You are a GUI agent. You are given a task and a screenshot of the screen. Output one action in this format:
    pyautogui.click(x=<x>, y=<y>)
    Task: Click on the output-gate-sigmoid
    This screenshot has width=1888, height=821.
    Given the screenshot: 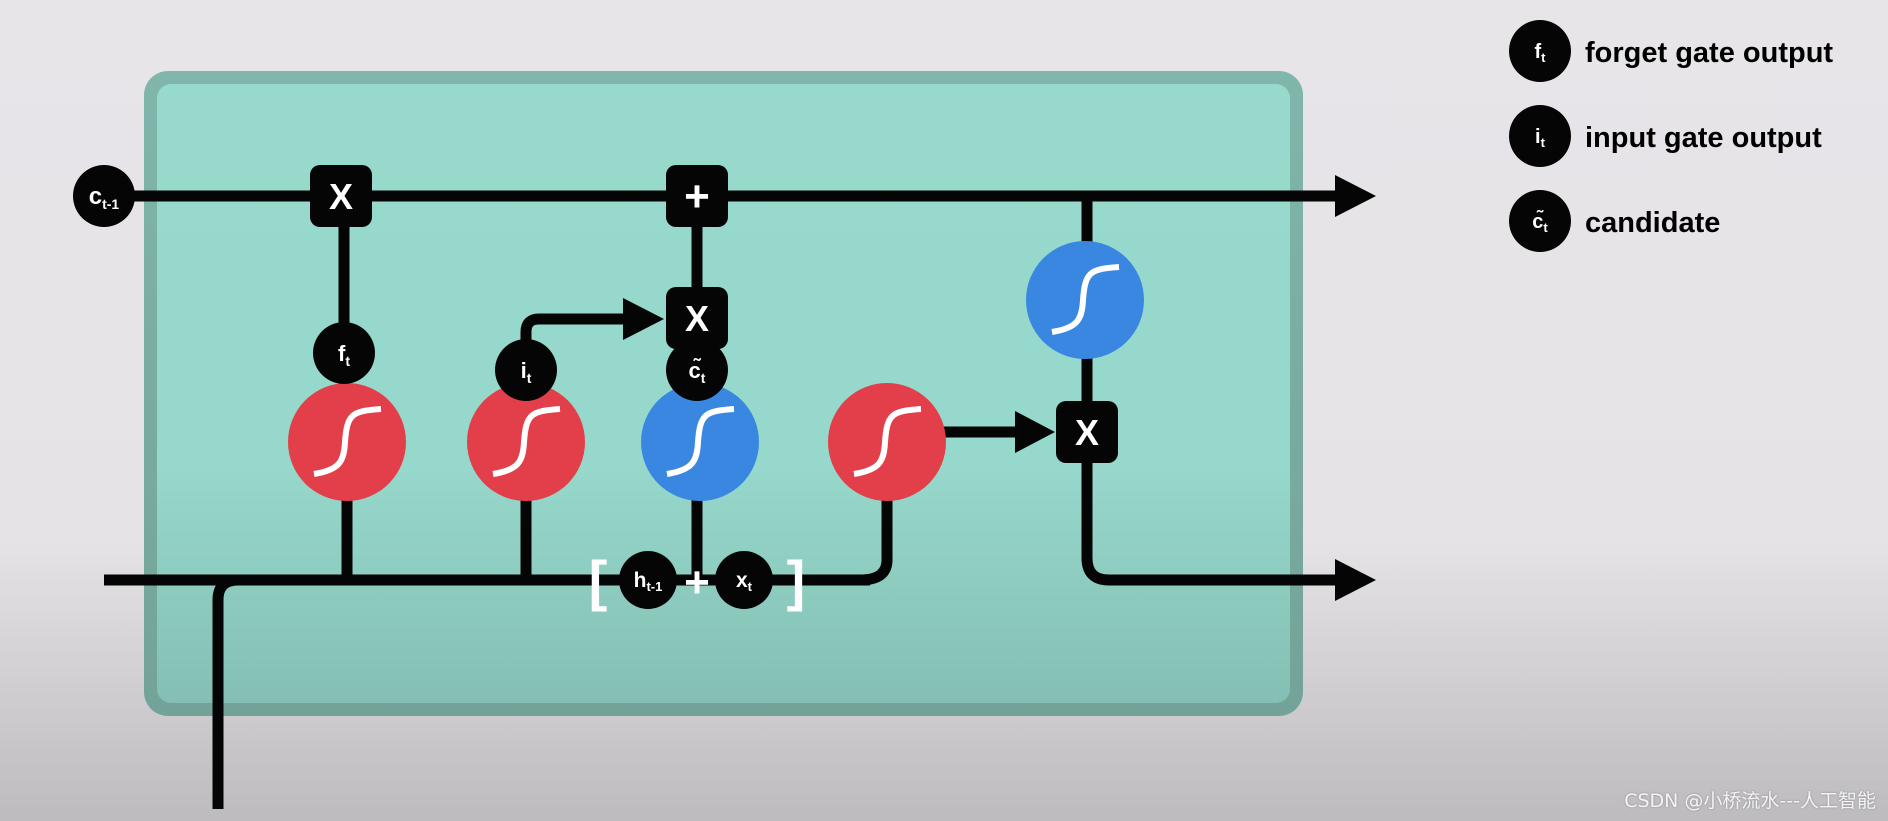 What is the action you would take?
    pyautogui.click(x=887, y=442)
    